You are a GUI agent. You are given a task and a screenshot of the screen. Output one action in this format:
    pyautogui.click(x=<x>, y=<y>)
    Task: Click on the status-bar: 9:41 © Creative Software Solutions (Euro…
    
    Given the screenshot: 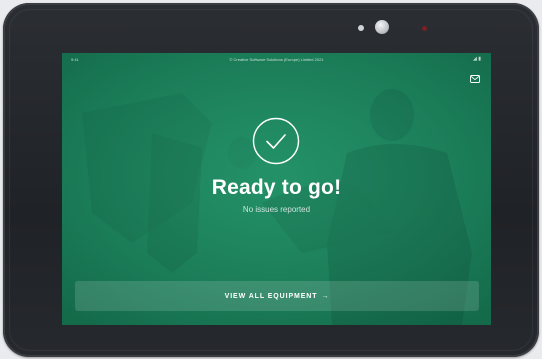 What is the action you would take?
    pyautogui.click(x=276, y=59)
    